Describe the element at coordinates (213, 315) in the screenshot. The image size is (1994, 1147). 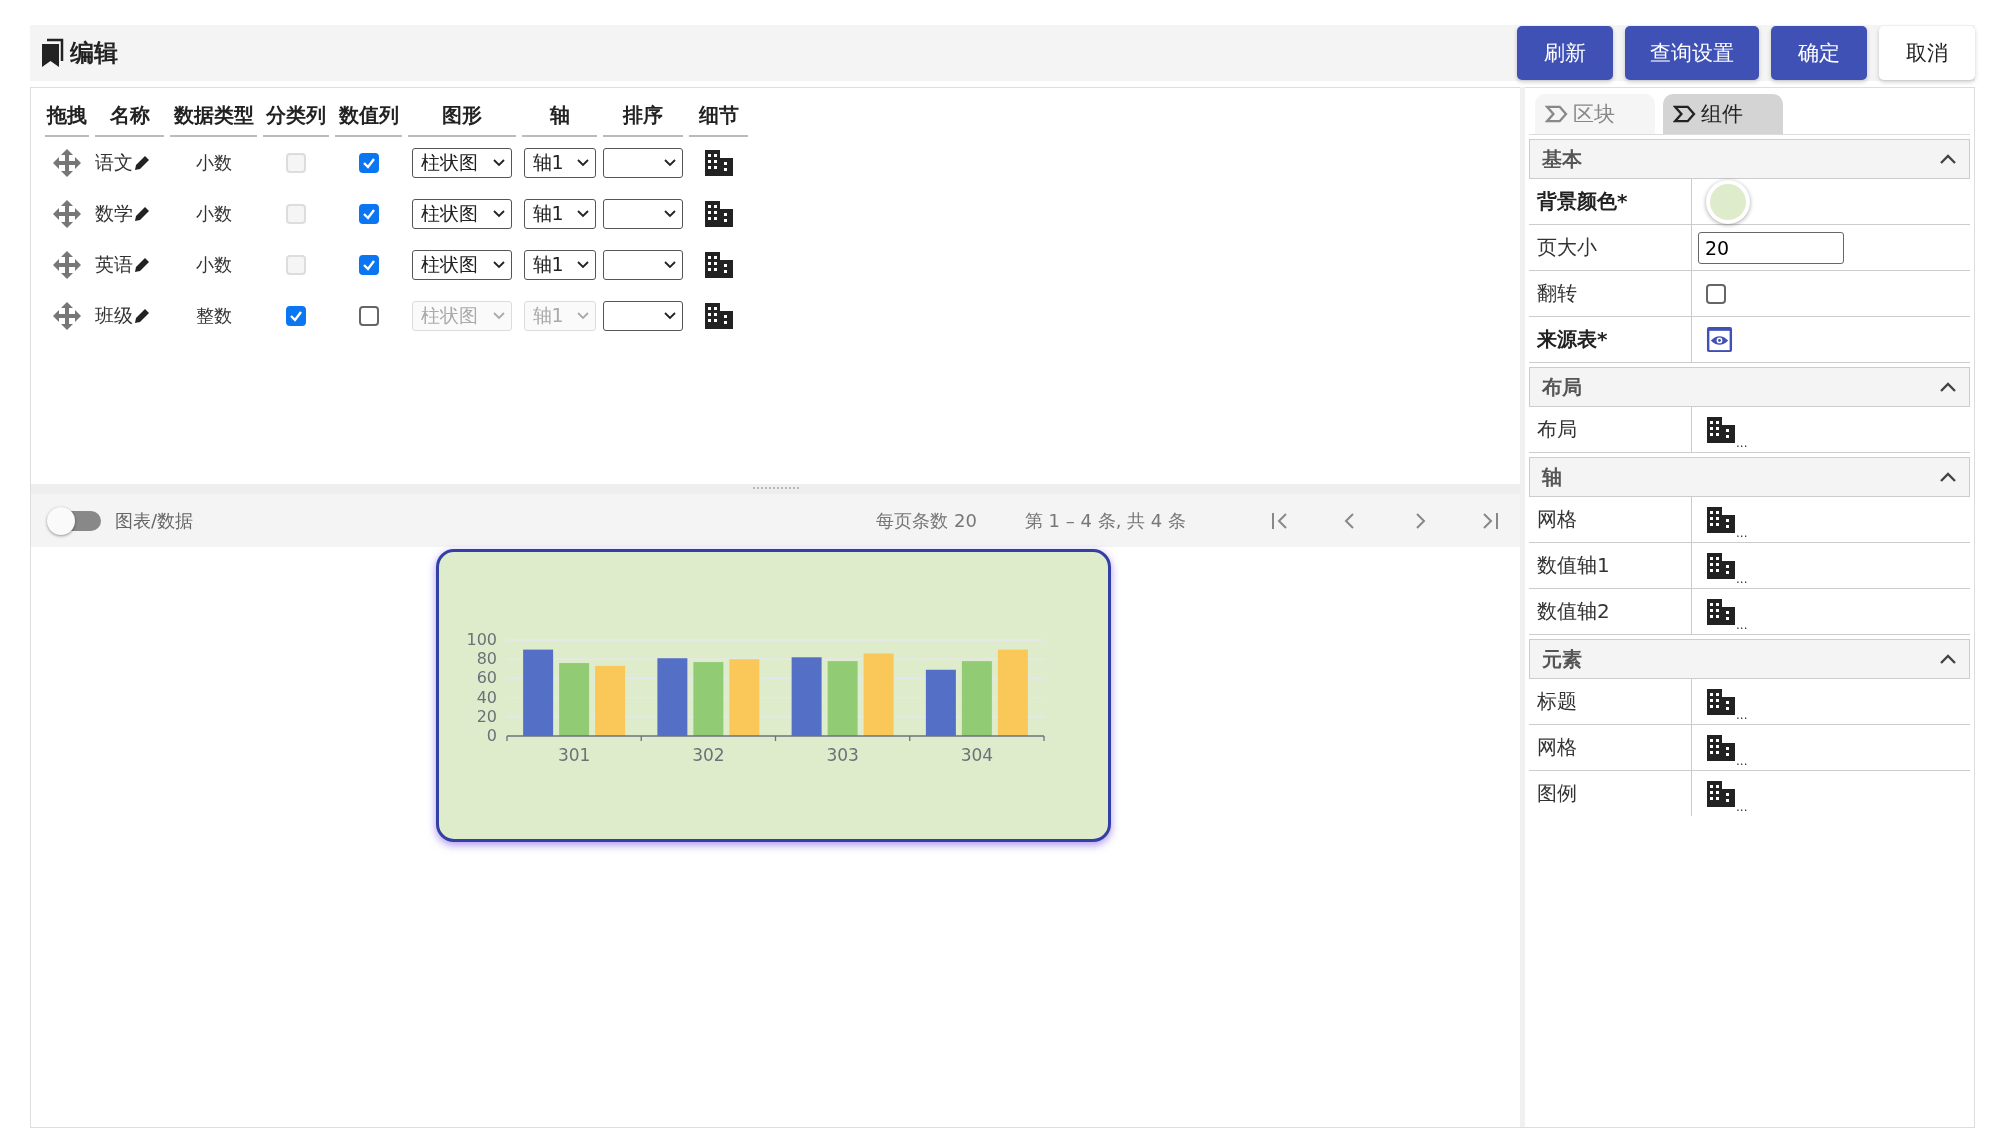
I see `data-type: 整数` at that location.